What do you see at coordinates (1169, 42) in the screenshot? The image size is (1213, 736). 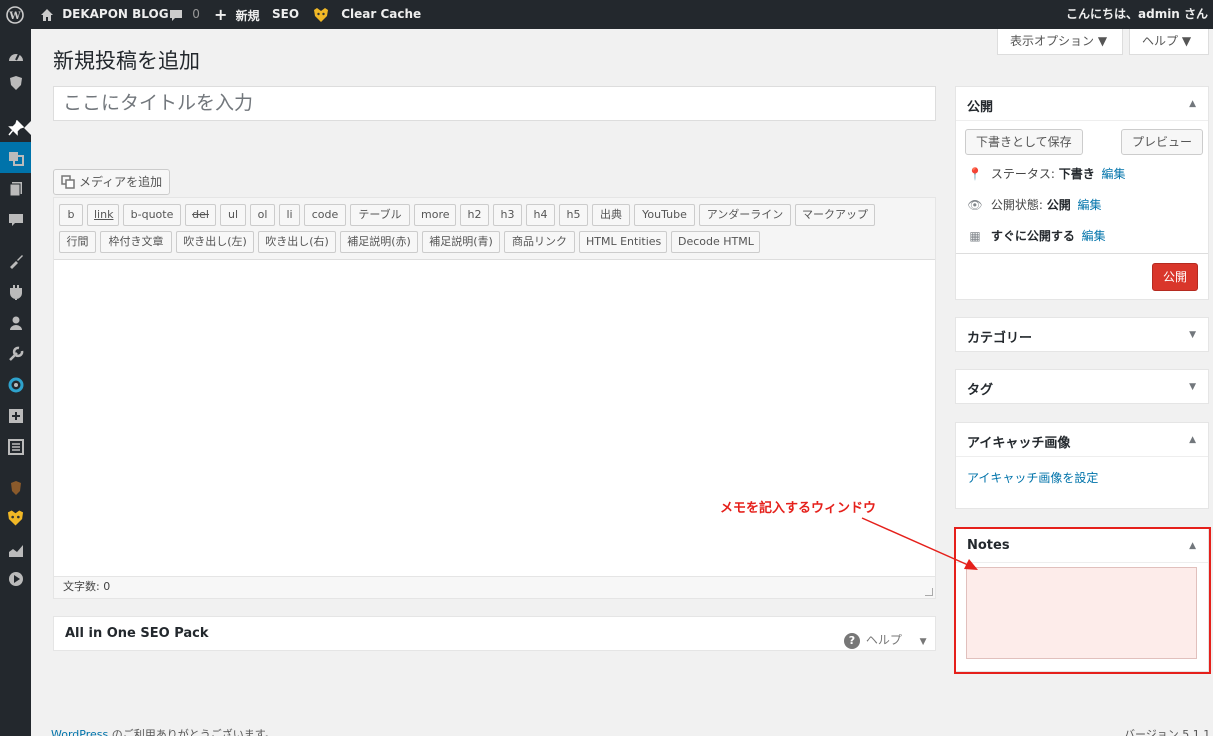 I see `help-tab-button: ヘルプ ▼` at bounding box center [1169, 42].